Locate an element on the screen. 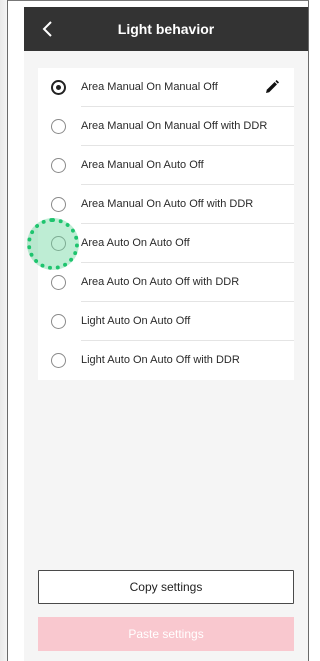  option-row-light-auto-on-auto-off-ddr: Light Auto On Auto Off with DDR is located at coordinates (166, 360).